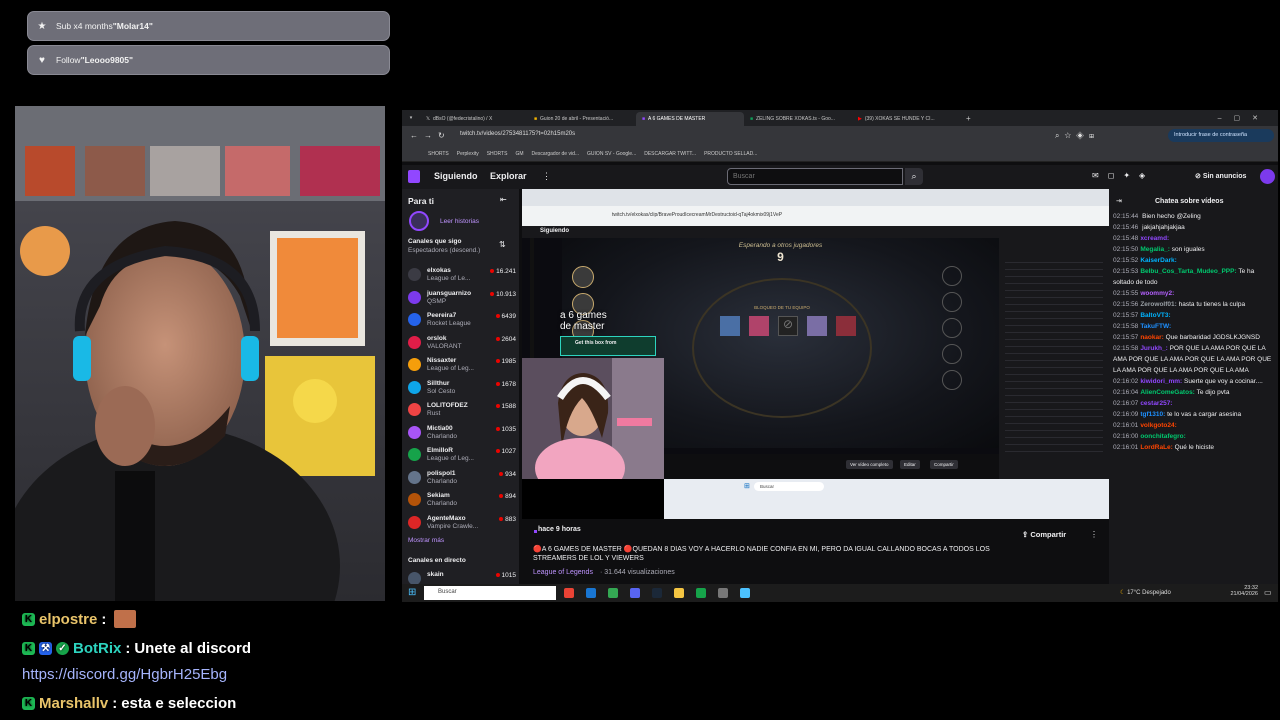 This screenshot has width=1280, height=720. What do you see at coordinates (635, 593) in the screenshot?
I see `discord-icon` at bounding box center [635, 593].